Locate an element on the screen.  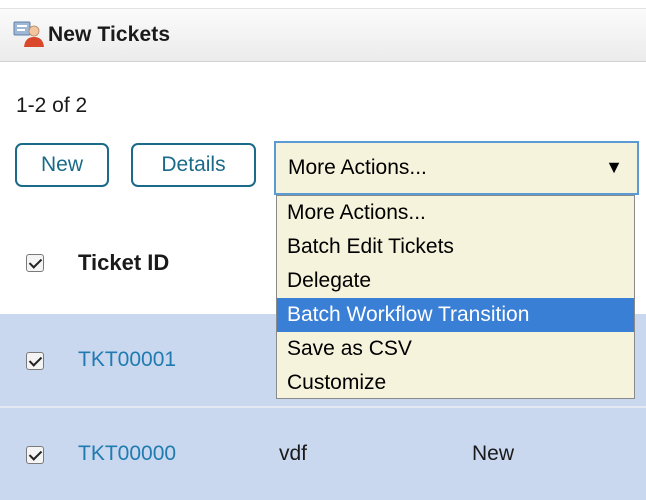
menu-item-customize: Customize is located at coordinates (455, 383).